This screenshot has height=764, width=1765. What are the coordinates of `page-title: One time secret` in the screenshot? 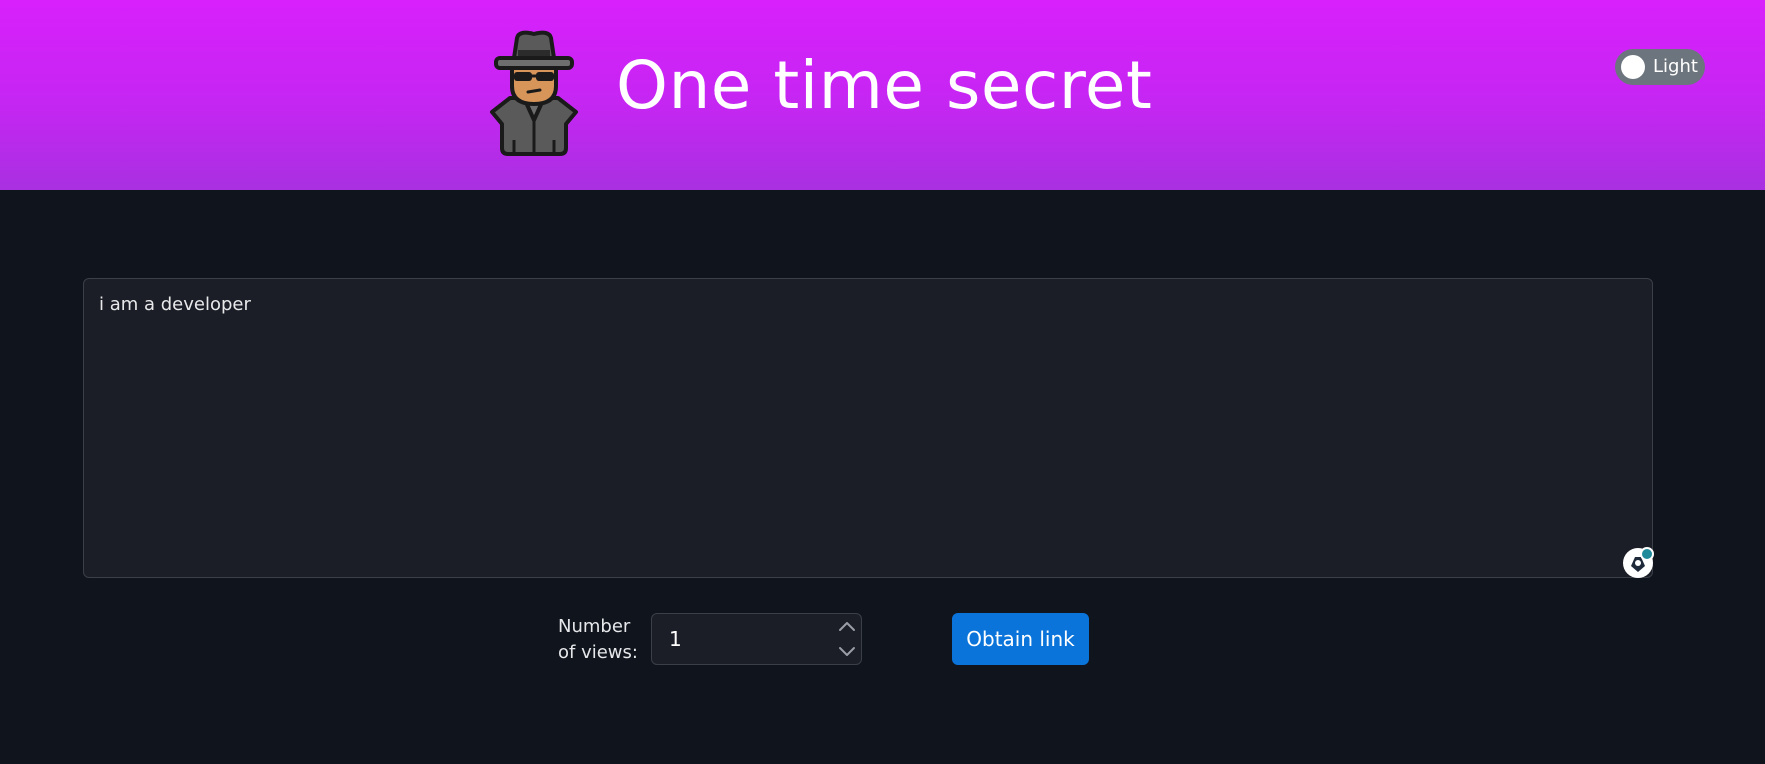 It's located at (884, 85).